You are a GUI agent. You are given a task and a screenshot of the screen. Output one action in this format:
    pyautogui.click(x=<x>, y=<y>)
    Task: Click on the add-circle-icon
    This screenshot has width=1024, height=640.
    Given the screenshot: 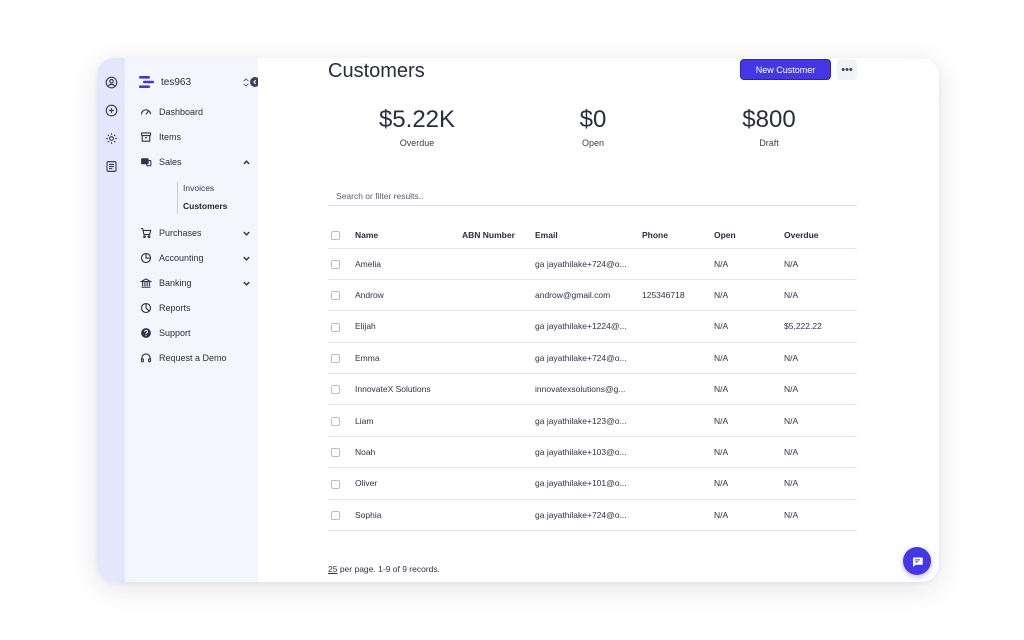 What is the action you would take?
    pyautogui.click(x=111, y=110)
    